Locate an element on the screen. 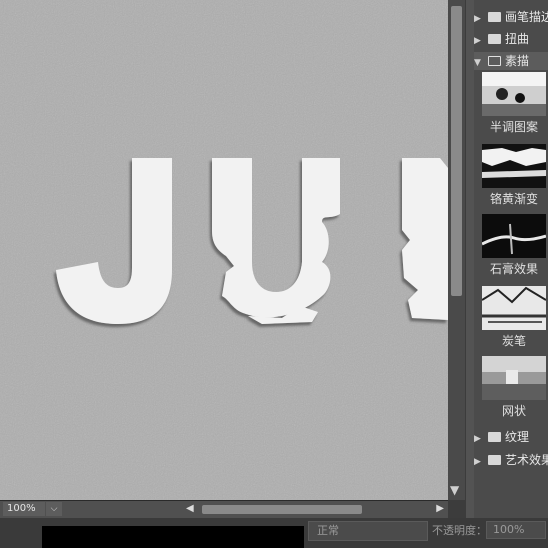 This screenshot has height=548, width=548. filter-label: 炭笔 is located at coordinates (513, 341).